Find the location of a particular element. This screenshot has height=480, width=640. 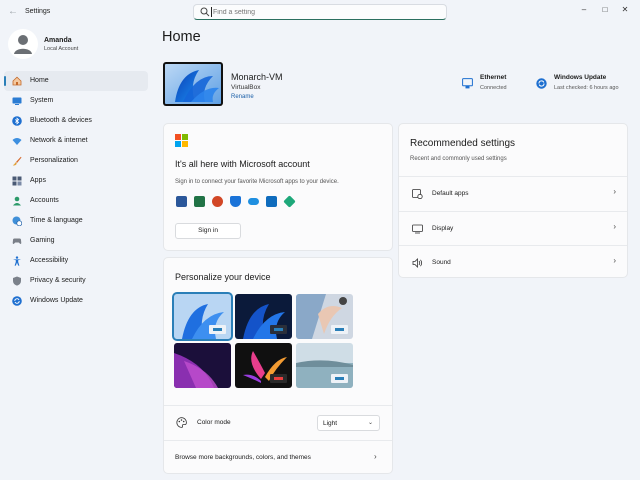

palette-icon is located at coordinates (181, 422).